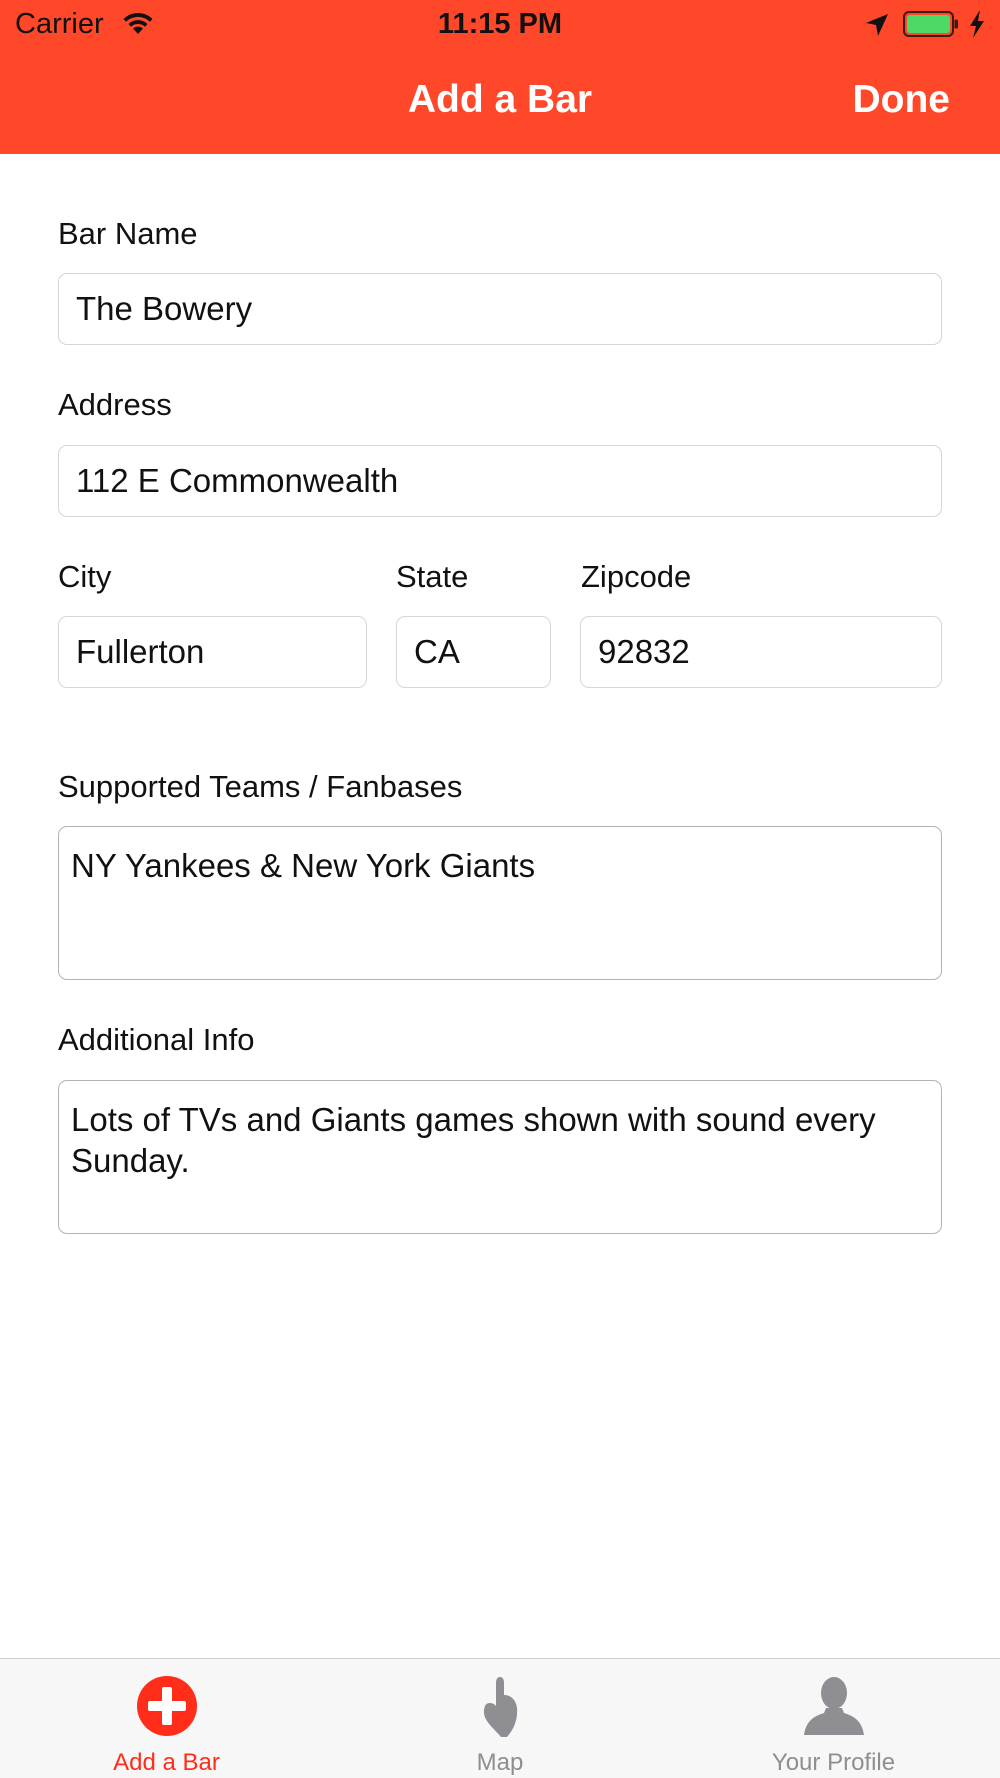 Image resolution: width=1000 pixels, height=1778 pixels. I want to click on address-label: Address, so click(115, 404).